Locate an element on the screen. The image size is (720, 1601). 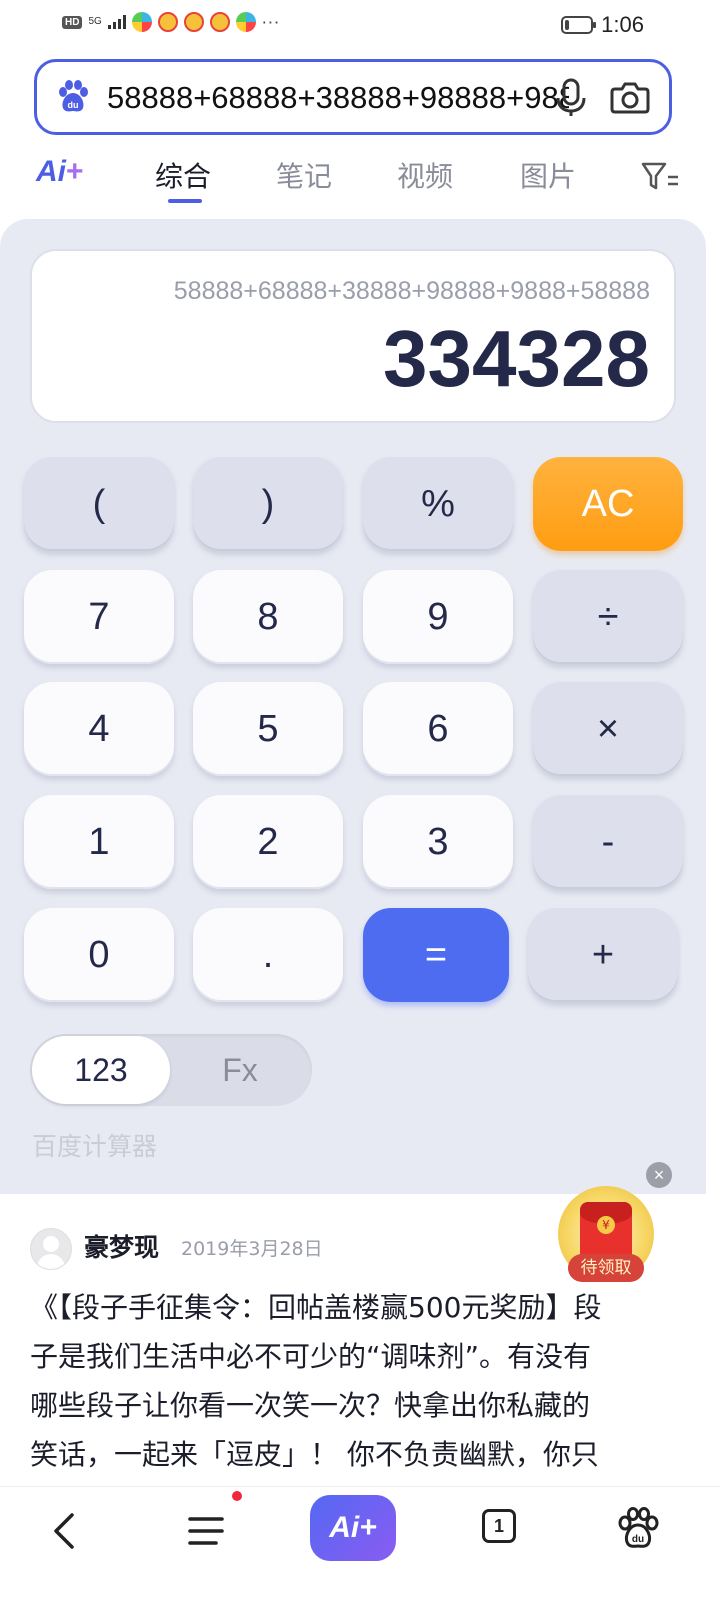
post-date: 2019年3月28日 is located at coordinates (252, 1249).